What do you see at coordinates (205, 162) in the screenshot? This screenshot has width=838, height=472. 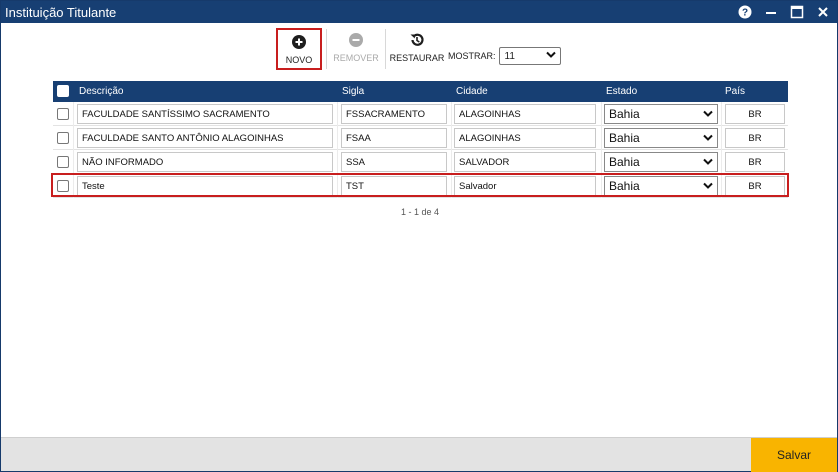 I see `descricao-input: NÃO INFORMADO` at bounding box center [205, 162].